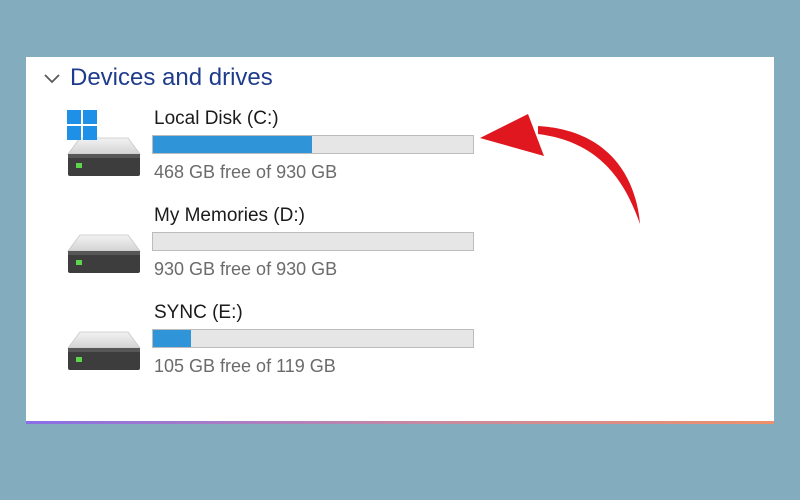 This screenshot has width=800, height=500. I want to click on drive-label: SYNC (E:), so click(198, 312).